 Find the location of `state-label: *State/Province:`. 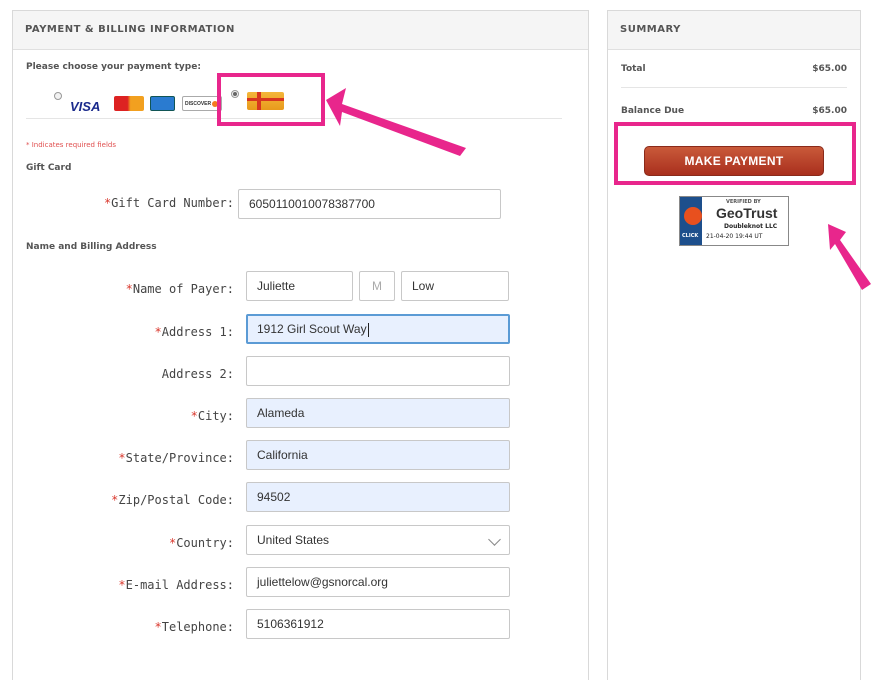

state-label: *State/Province: is located at coordinates (176, 458).